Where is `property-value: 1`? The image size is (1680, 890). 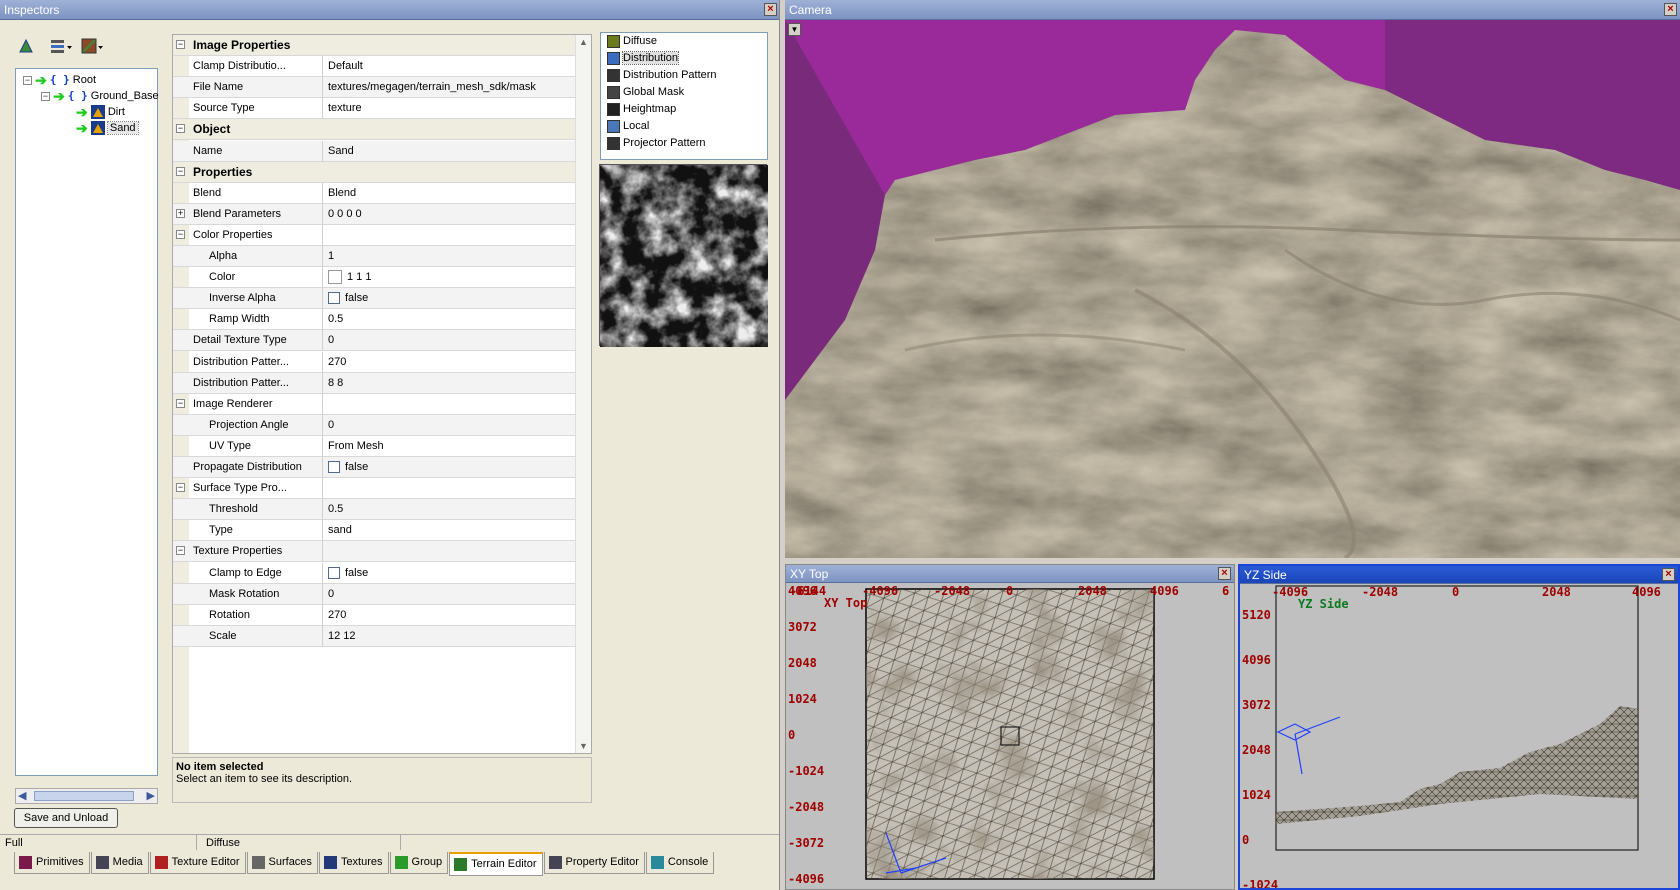
property-value: 1 is located at coordinates (449, 256).